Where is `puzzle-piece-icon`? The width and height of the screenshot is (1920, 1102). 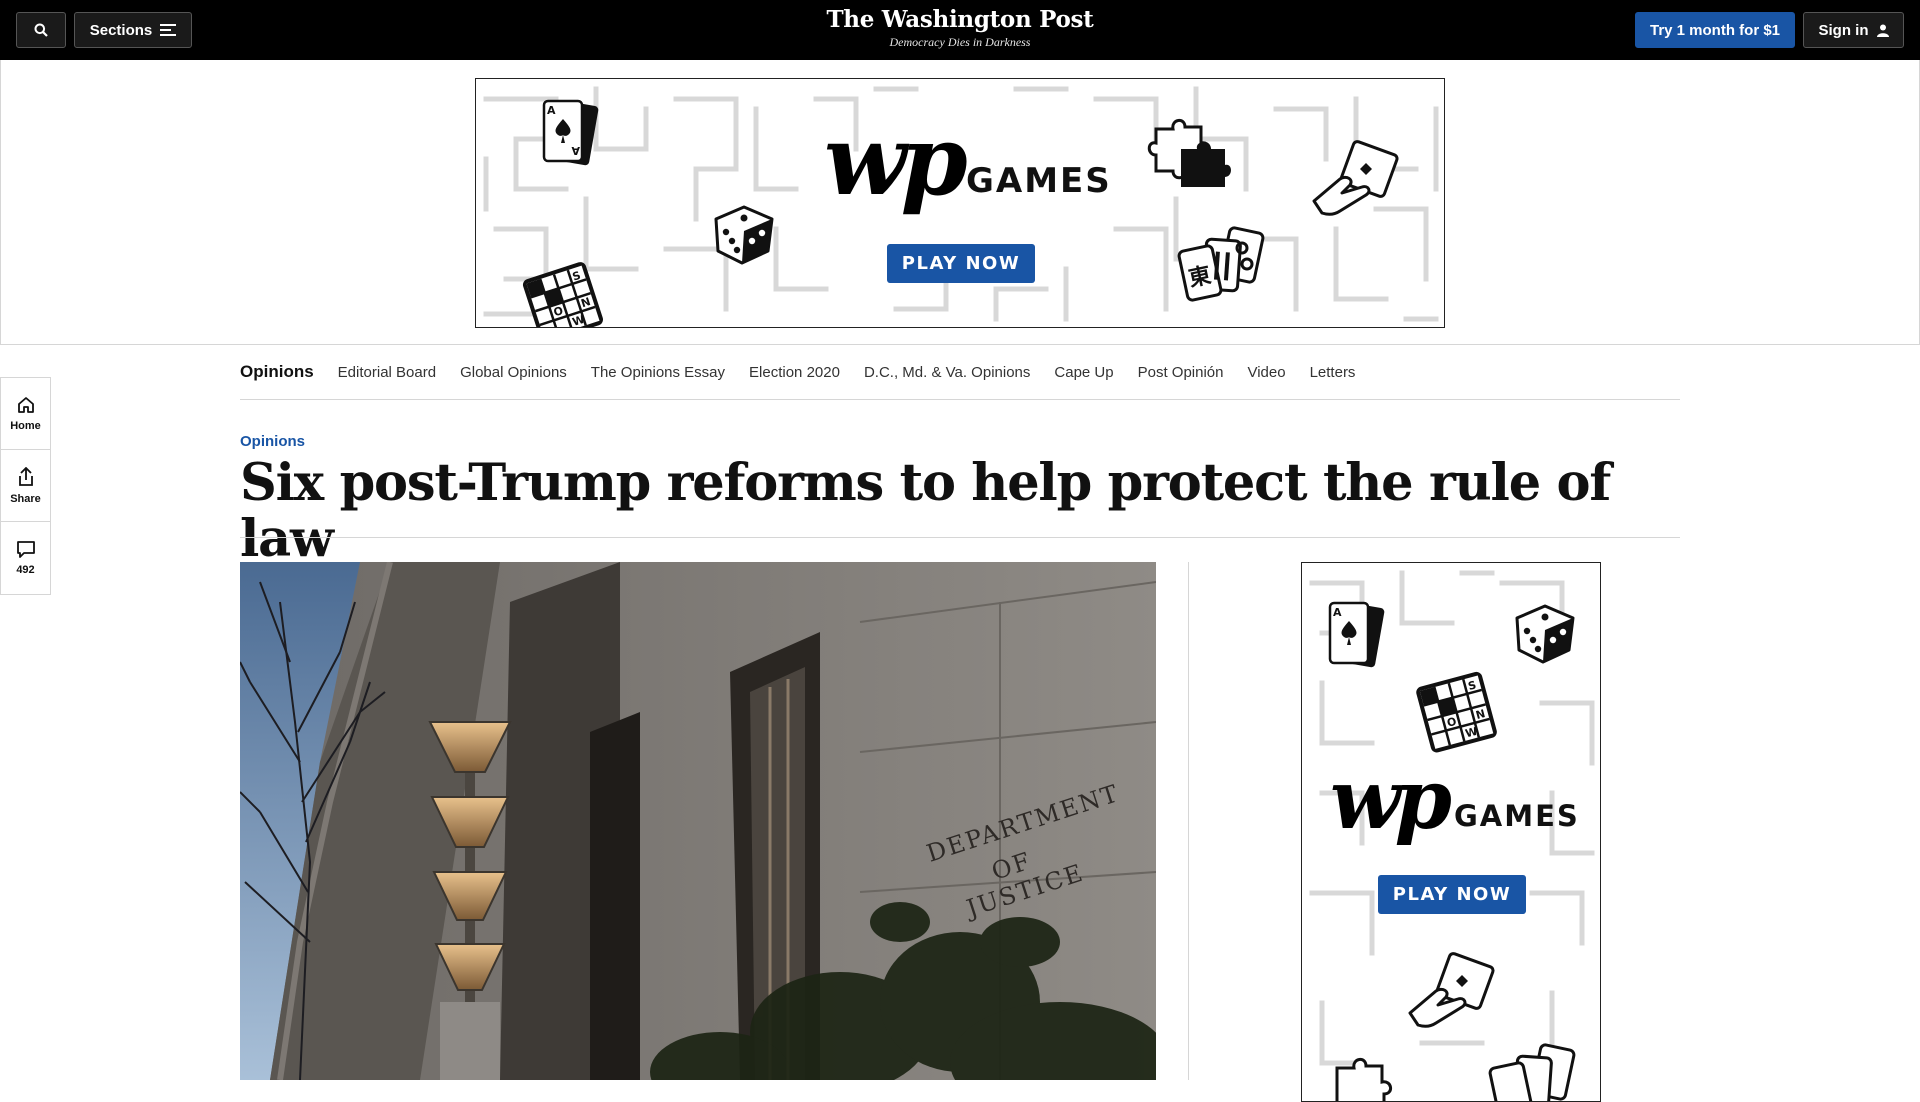 puzzle-piece-icon is located at coordinates (1189, 153).